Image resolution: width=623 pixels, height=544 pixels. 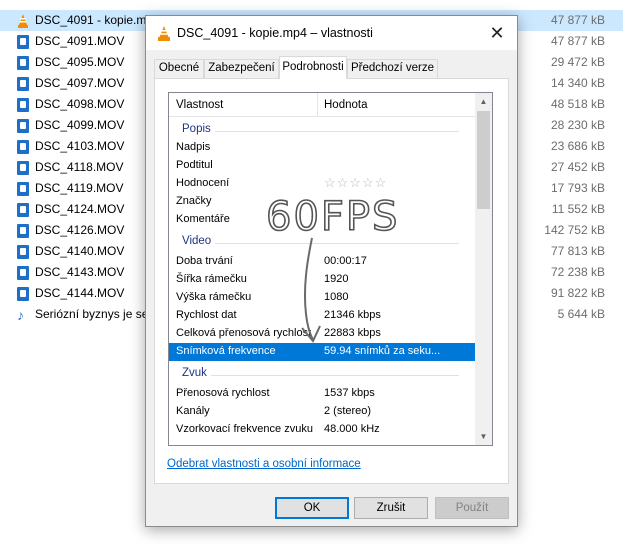 What do you see at coordinates (97, 20) in the screenshot?
I see `file-name: DSC_4091 - kopie.mp4` at bounding box center [97, 20].